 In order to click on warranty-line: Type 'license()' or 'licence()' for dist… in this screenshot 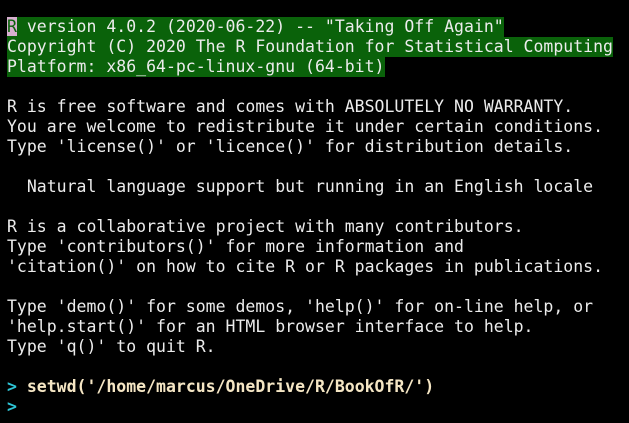, I will do `click(290, 146)`.